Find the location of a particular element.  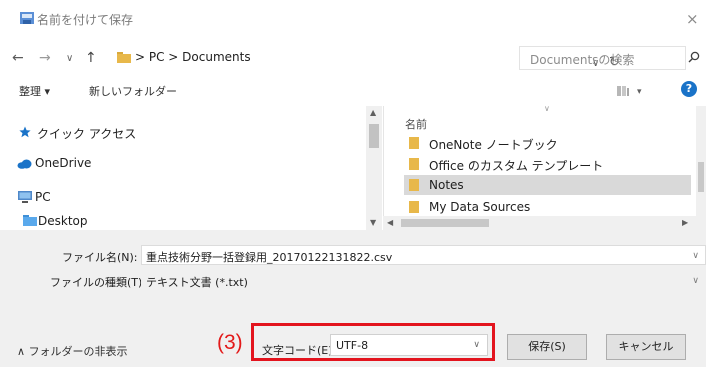

scroll-right-arrow-icon: ▶ is located at coordinates (685, 222).